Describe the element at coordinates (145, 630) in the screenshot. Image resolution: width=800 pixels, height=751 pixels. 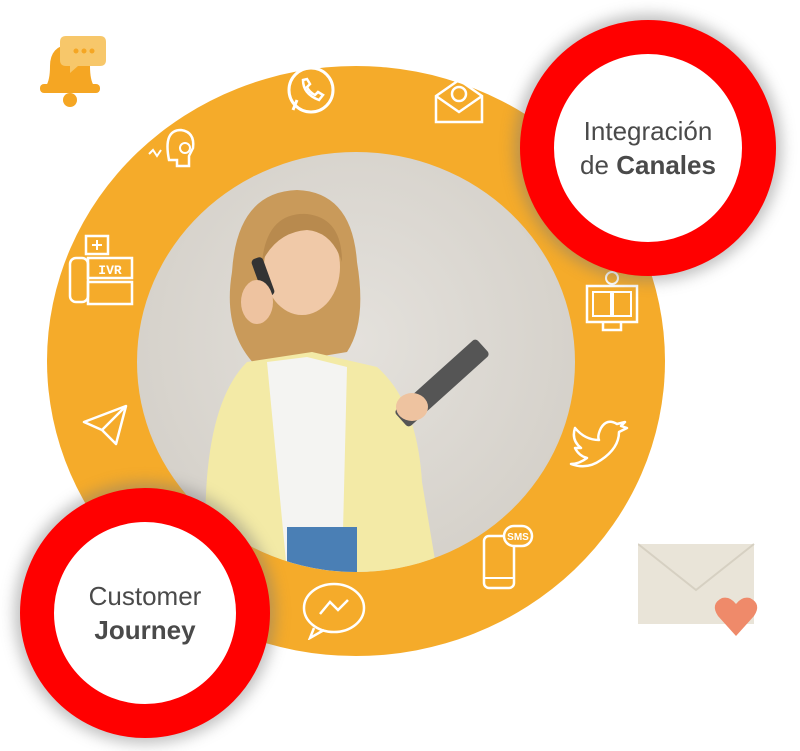
I see `badge-bold-word: Journey` at that location.